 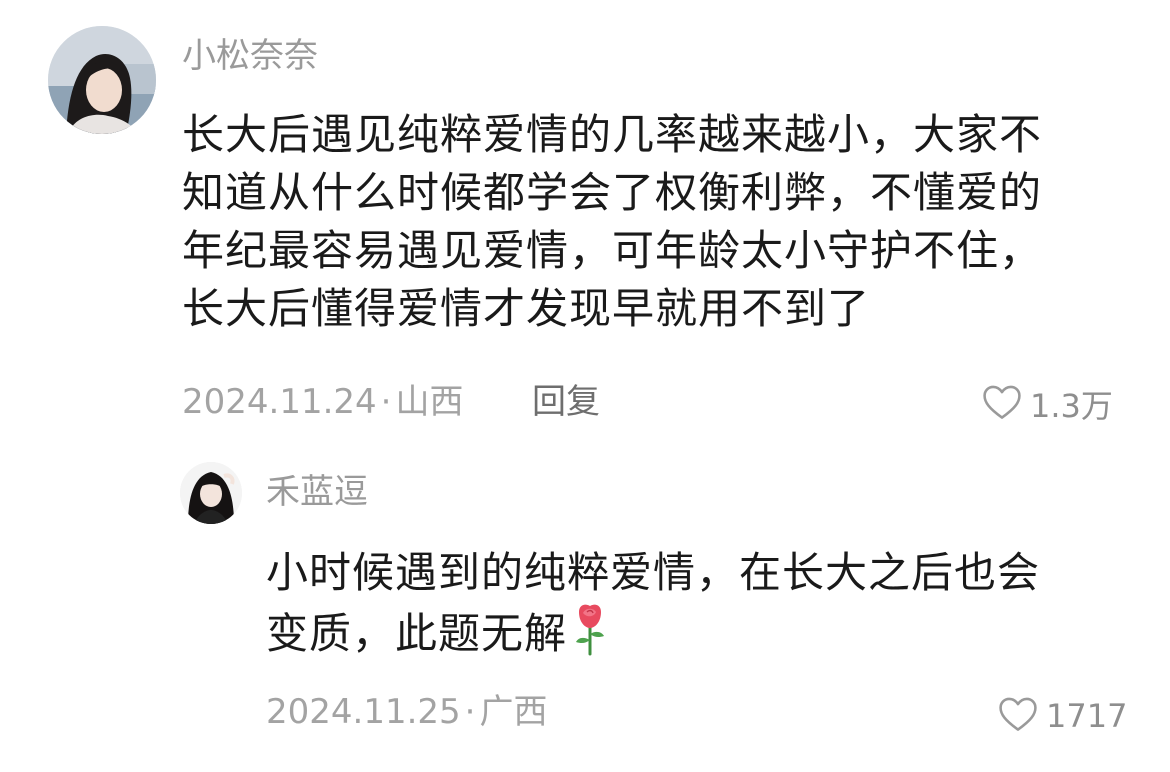 What do you see at coordinates (363, 712) in the screenshot?
I see `comment-date: 2024.11.25` at bounding box center [363, 712].